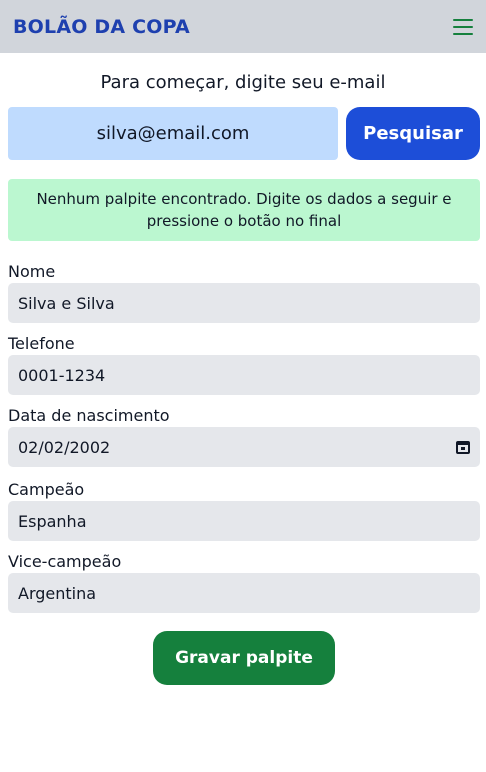  Describe the element at coordinates (244, 521) in the screenshot. I see `champion-field: Espanha` at that location.